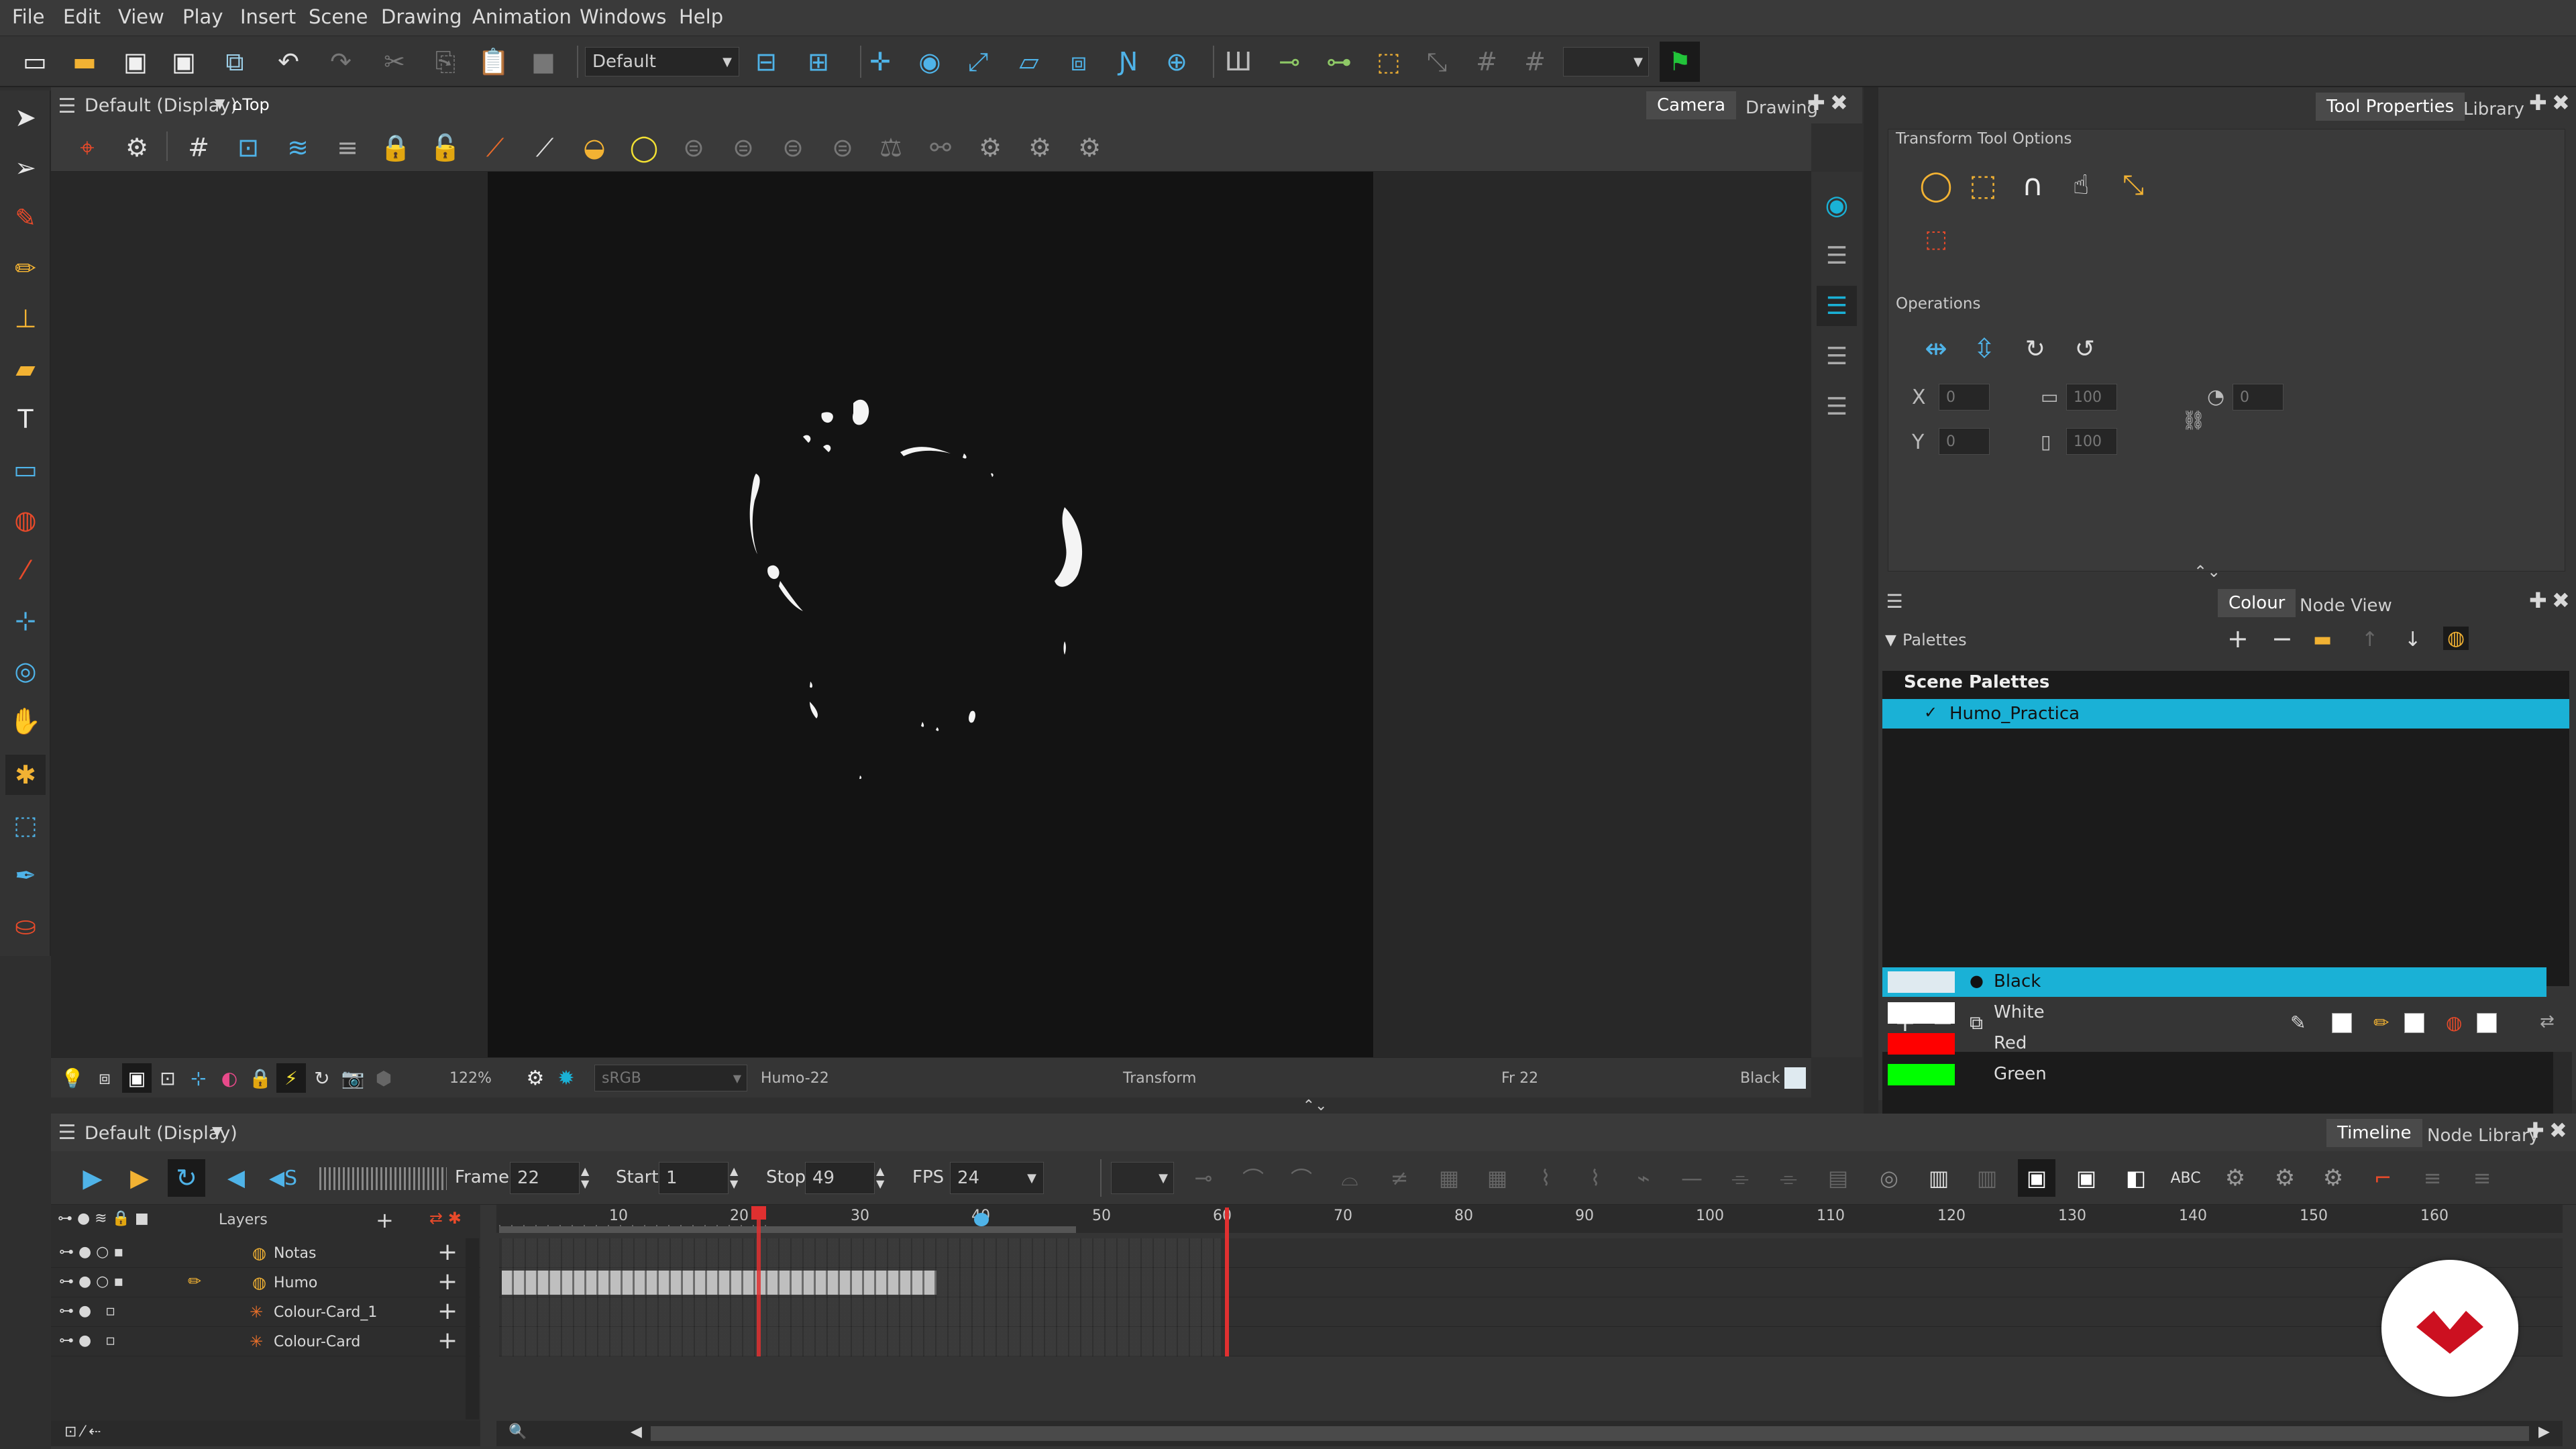  I want to click on close-timeline-icon: ✖, so click(2558, 1130).